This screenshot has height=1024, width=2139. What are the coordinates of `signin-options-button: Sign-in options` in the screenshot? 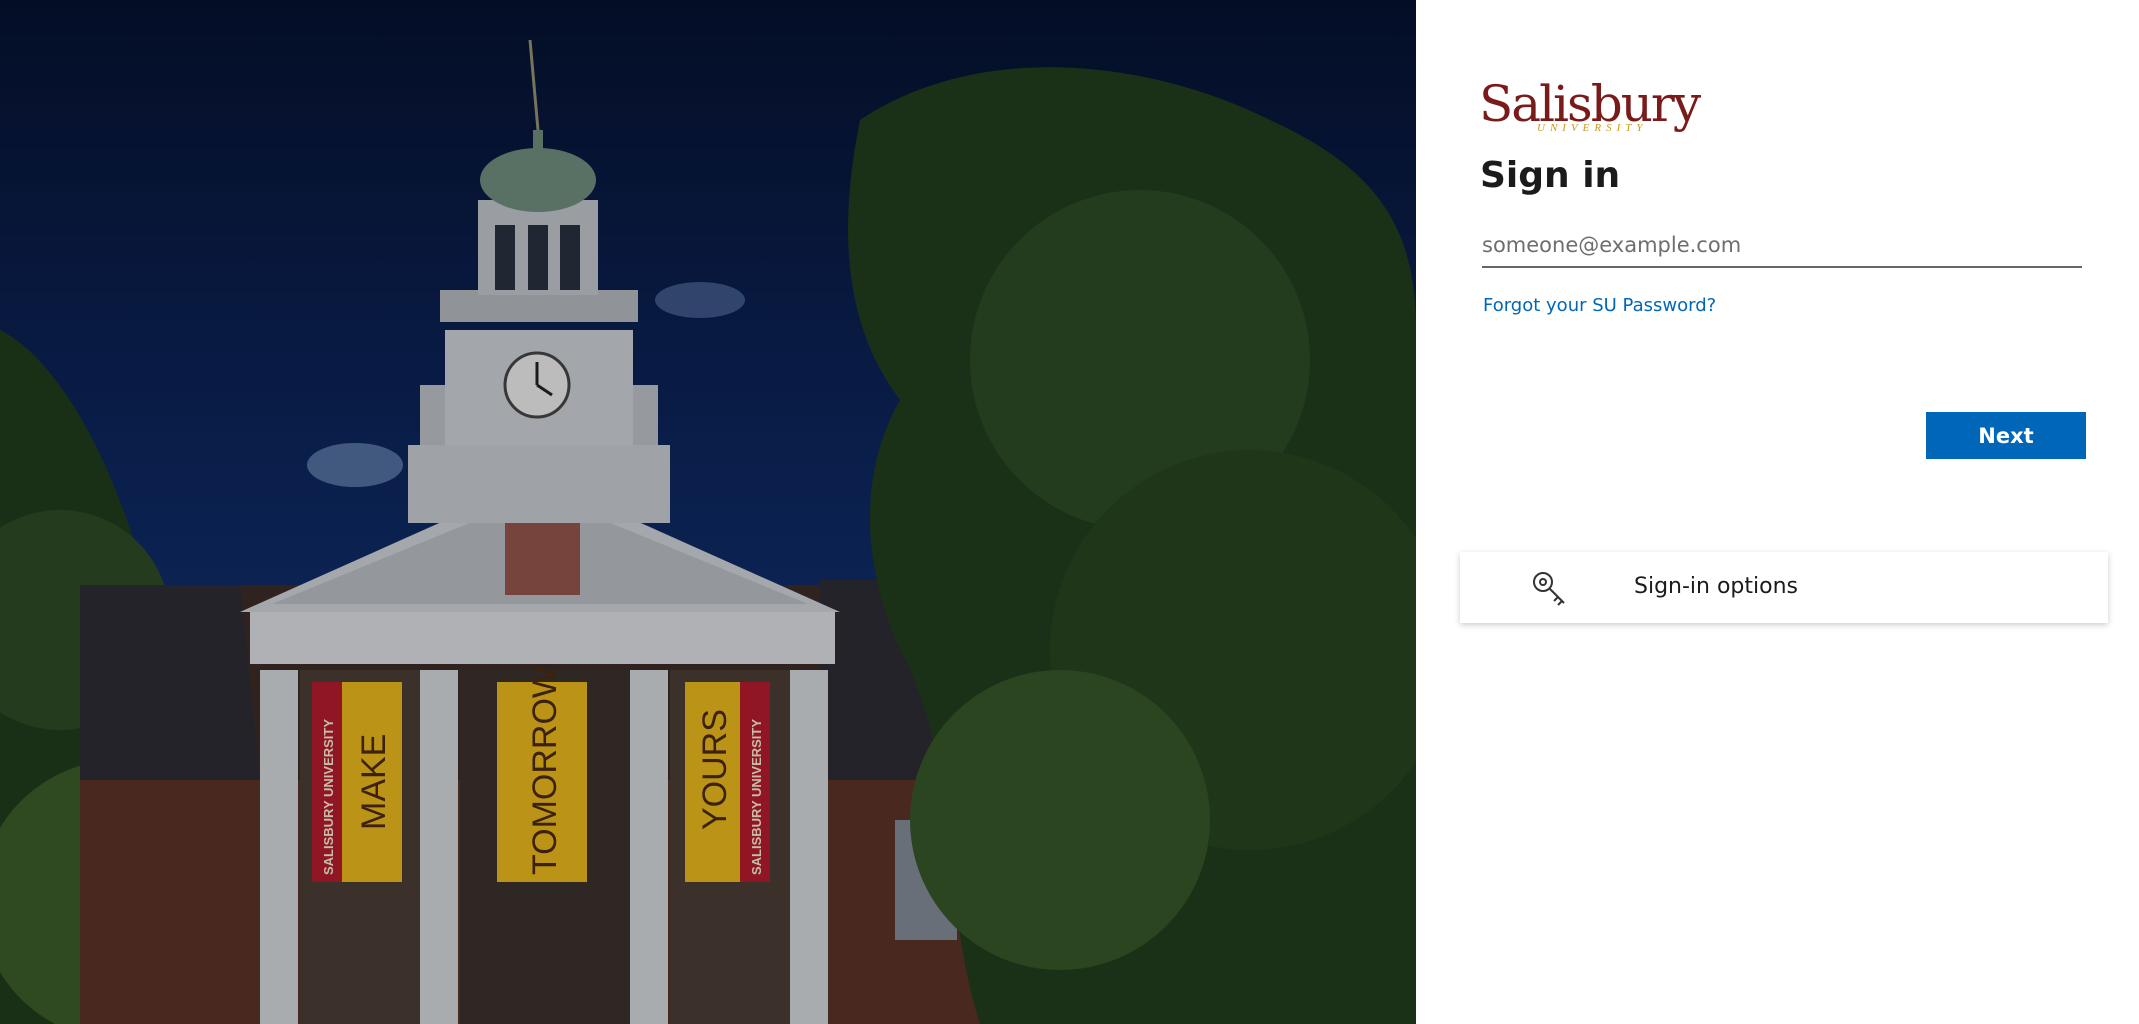 It's located at (1784, 587).